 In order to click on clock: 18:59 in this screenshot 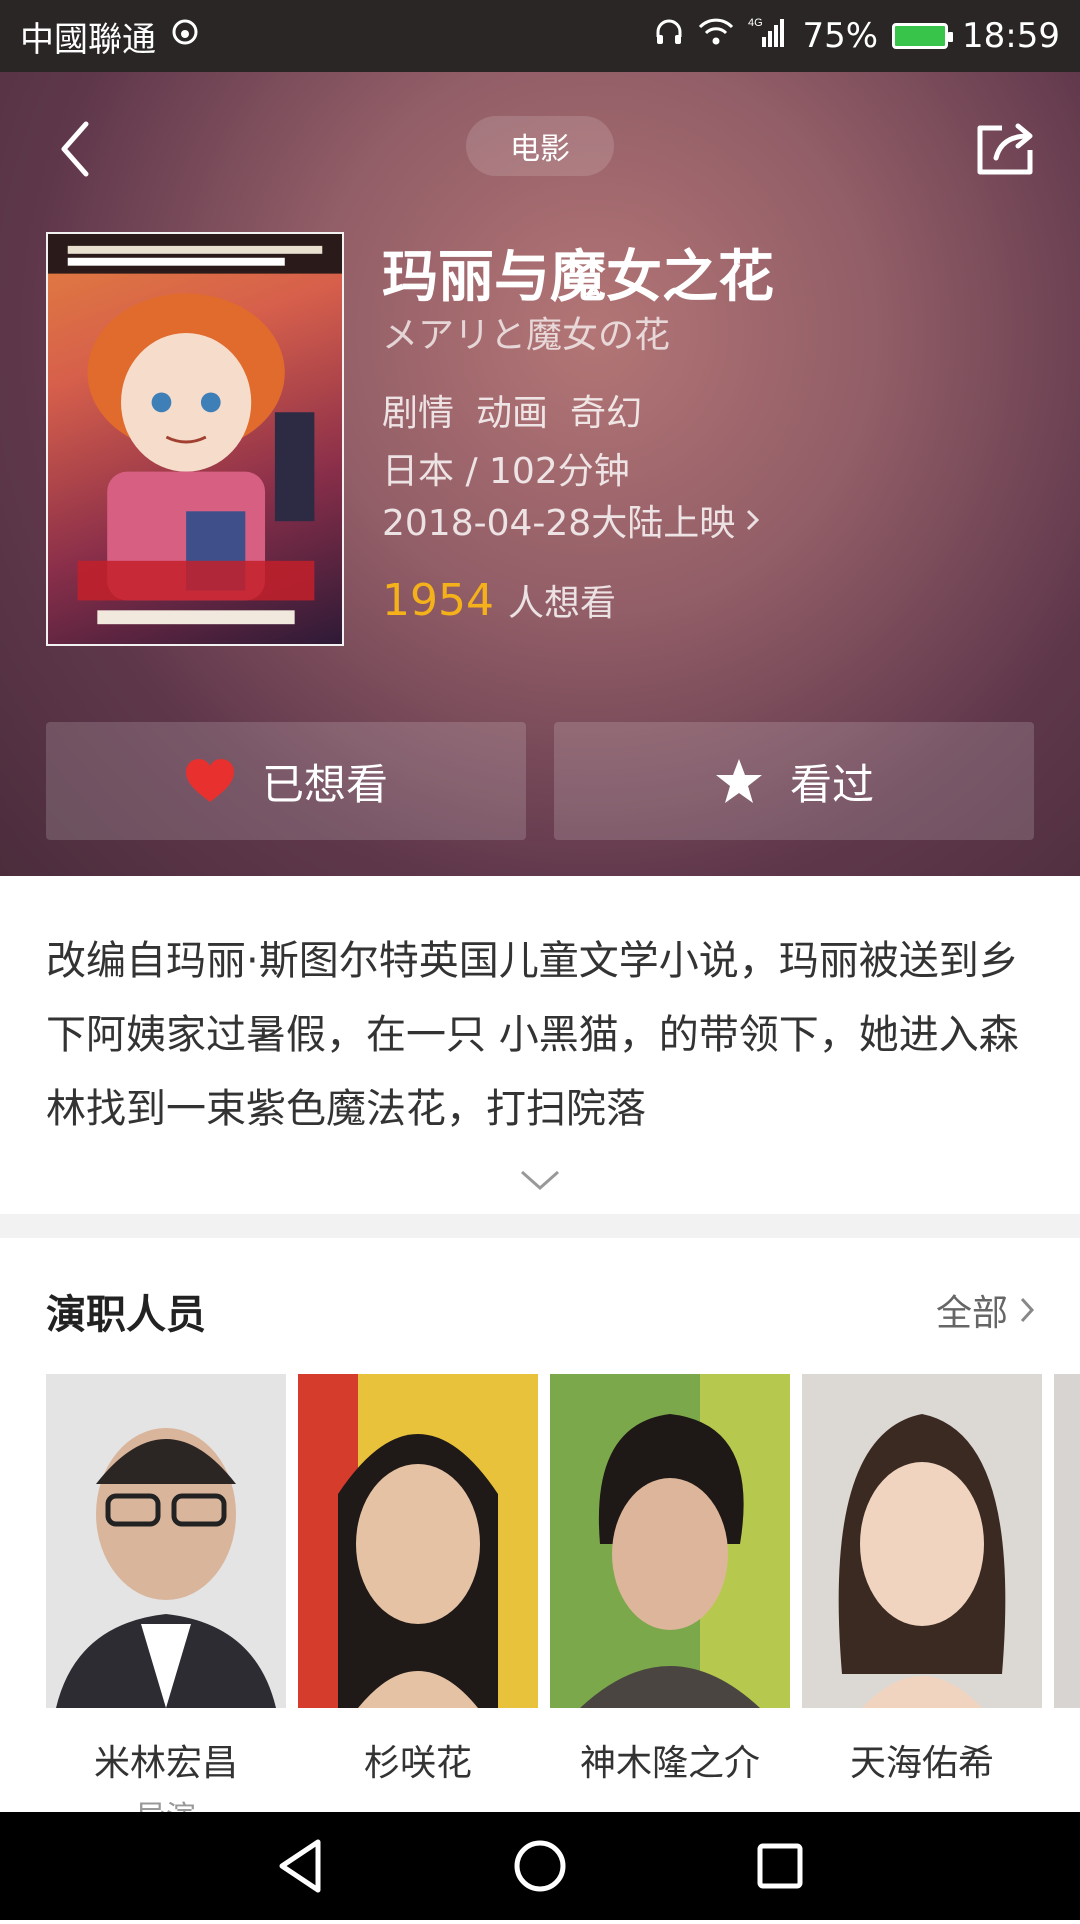, I will do `click(1011, 36)`.